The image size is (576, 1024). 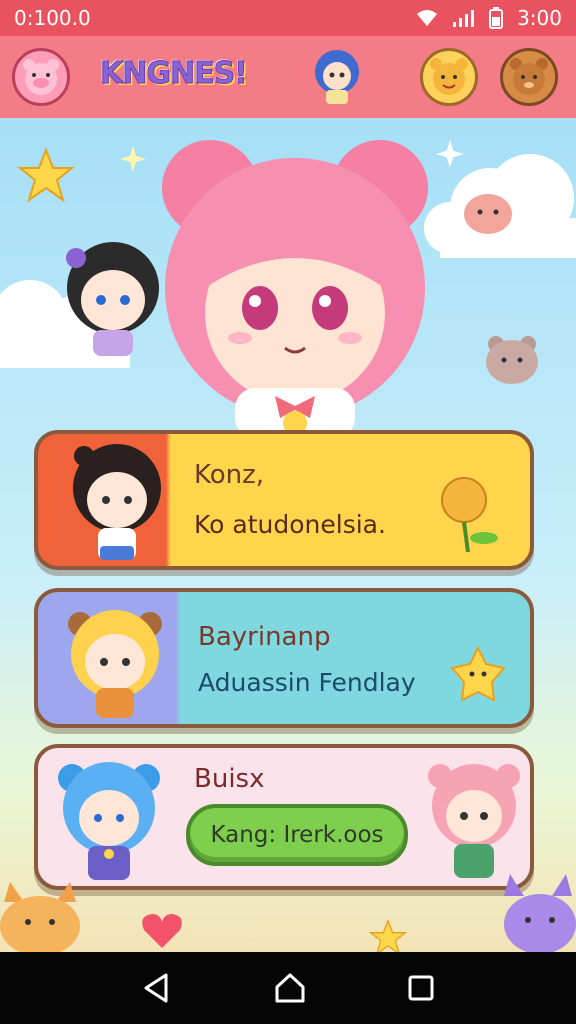 I want to click on orange-cat-creature, so click(x=40, y=917).